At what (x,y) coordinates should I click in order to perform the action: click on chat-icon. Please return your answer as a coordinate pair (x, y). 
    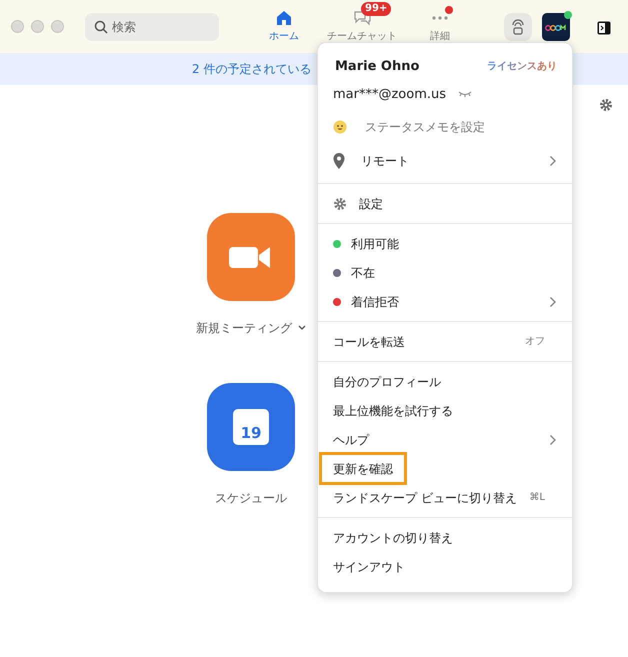
    Looking at the image, I should click on (362, 18).